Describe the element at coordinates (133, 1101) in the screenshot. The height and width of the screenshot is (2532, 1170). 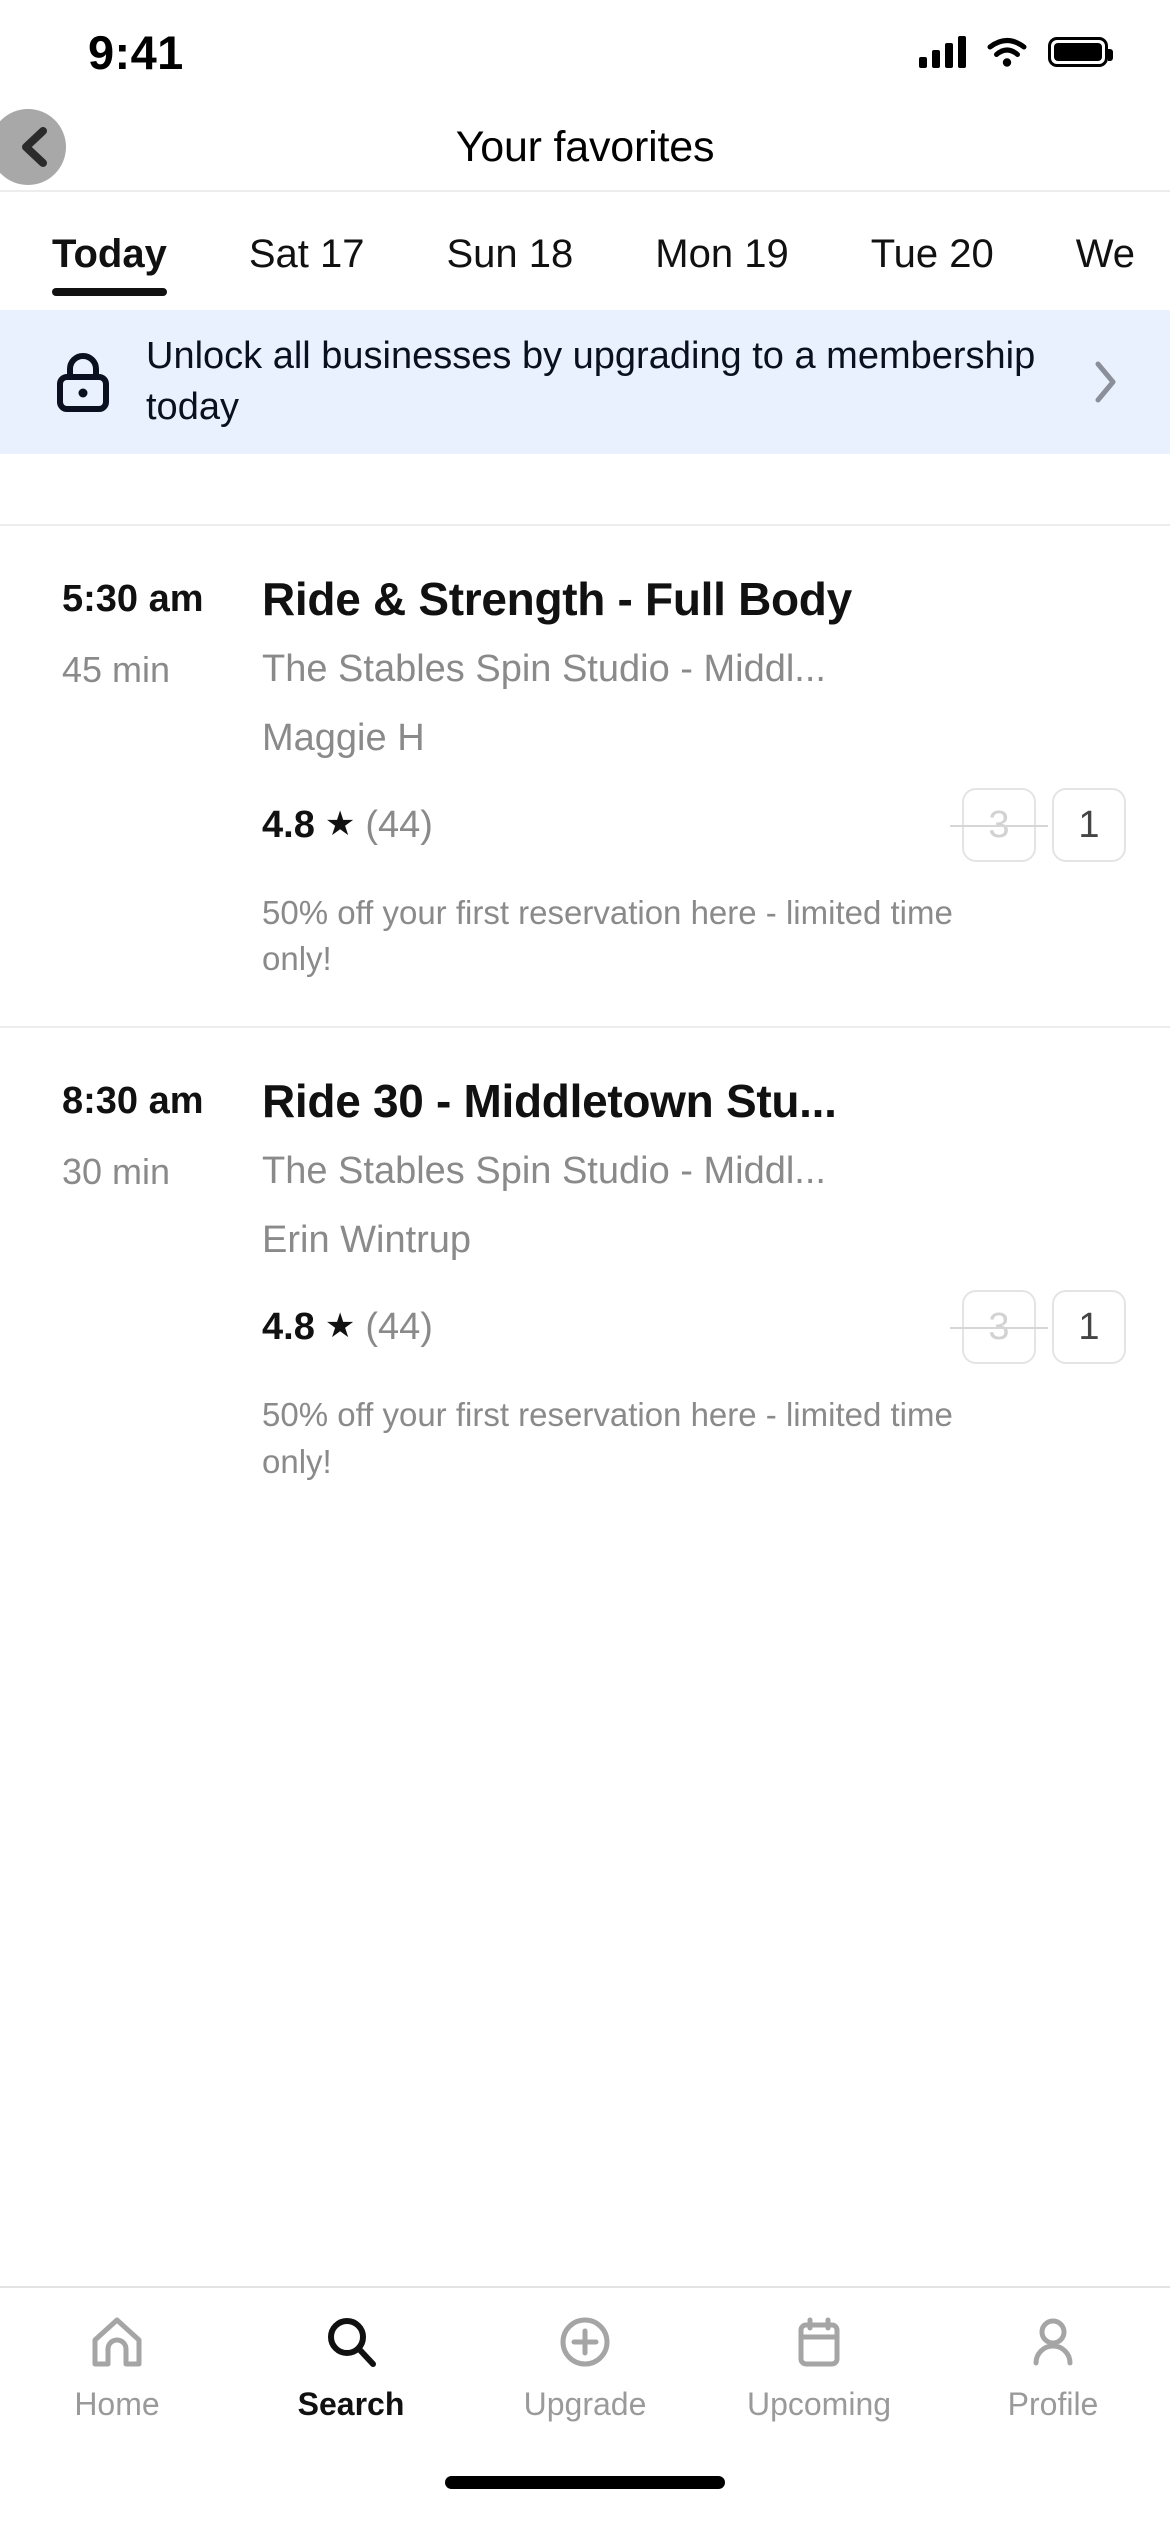
I see `class-start-time: 8:30 am` at that location.